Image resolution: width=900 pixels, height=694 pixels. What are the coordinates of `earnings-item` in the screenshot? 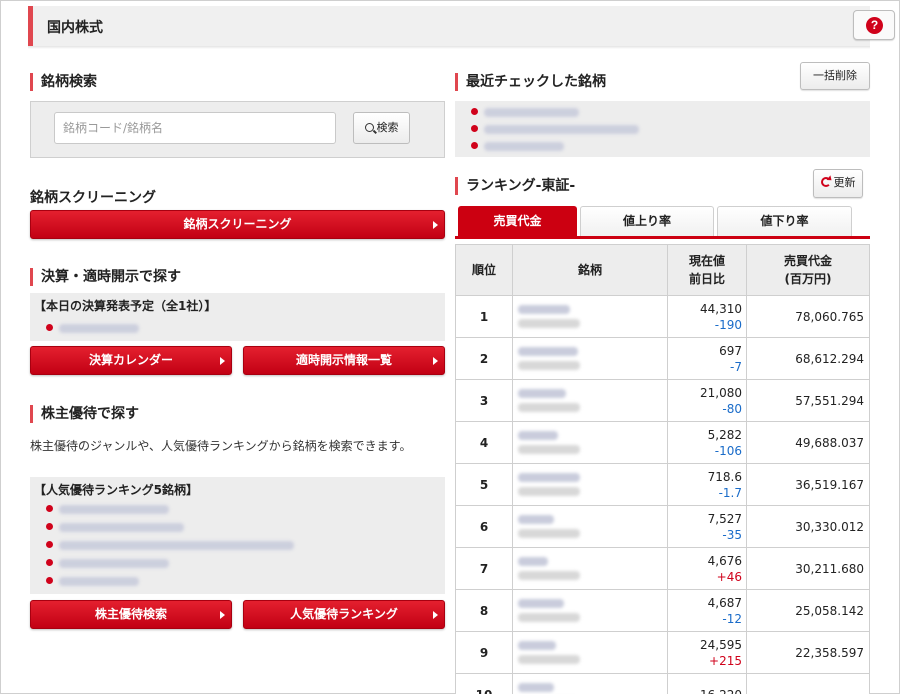 It's located at (146, 328).